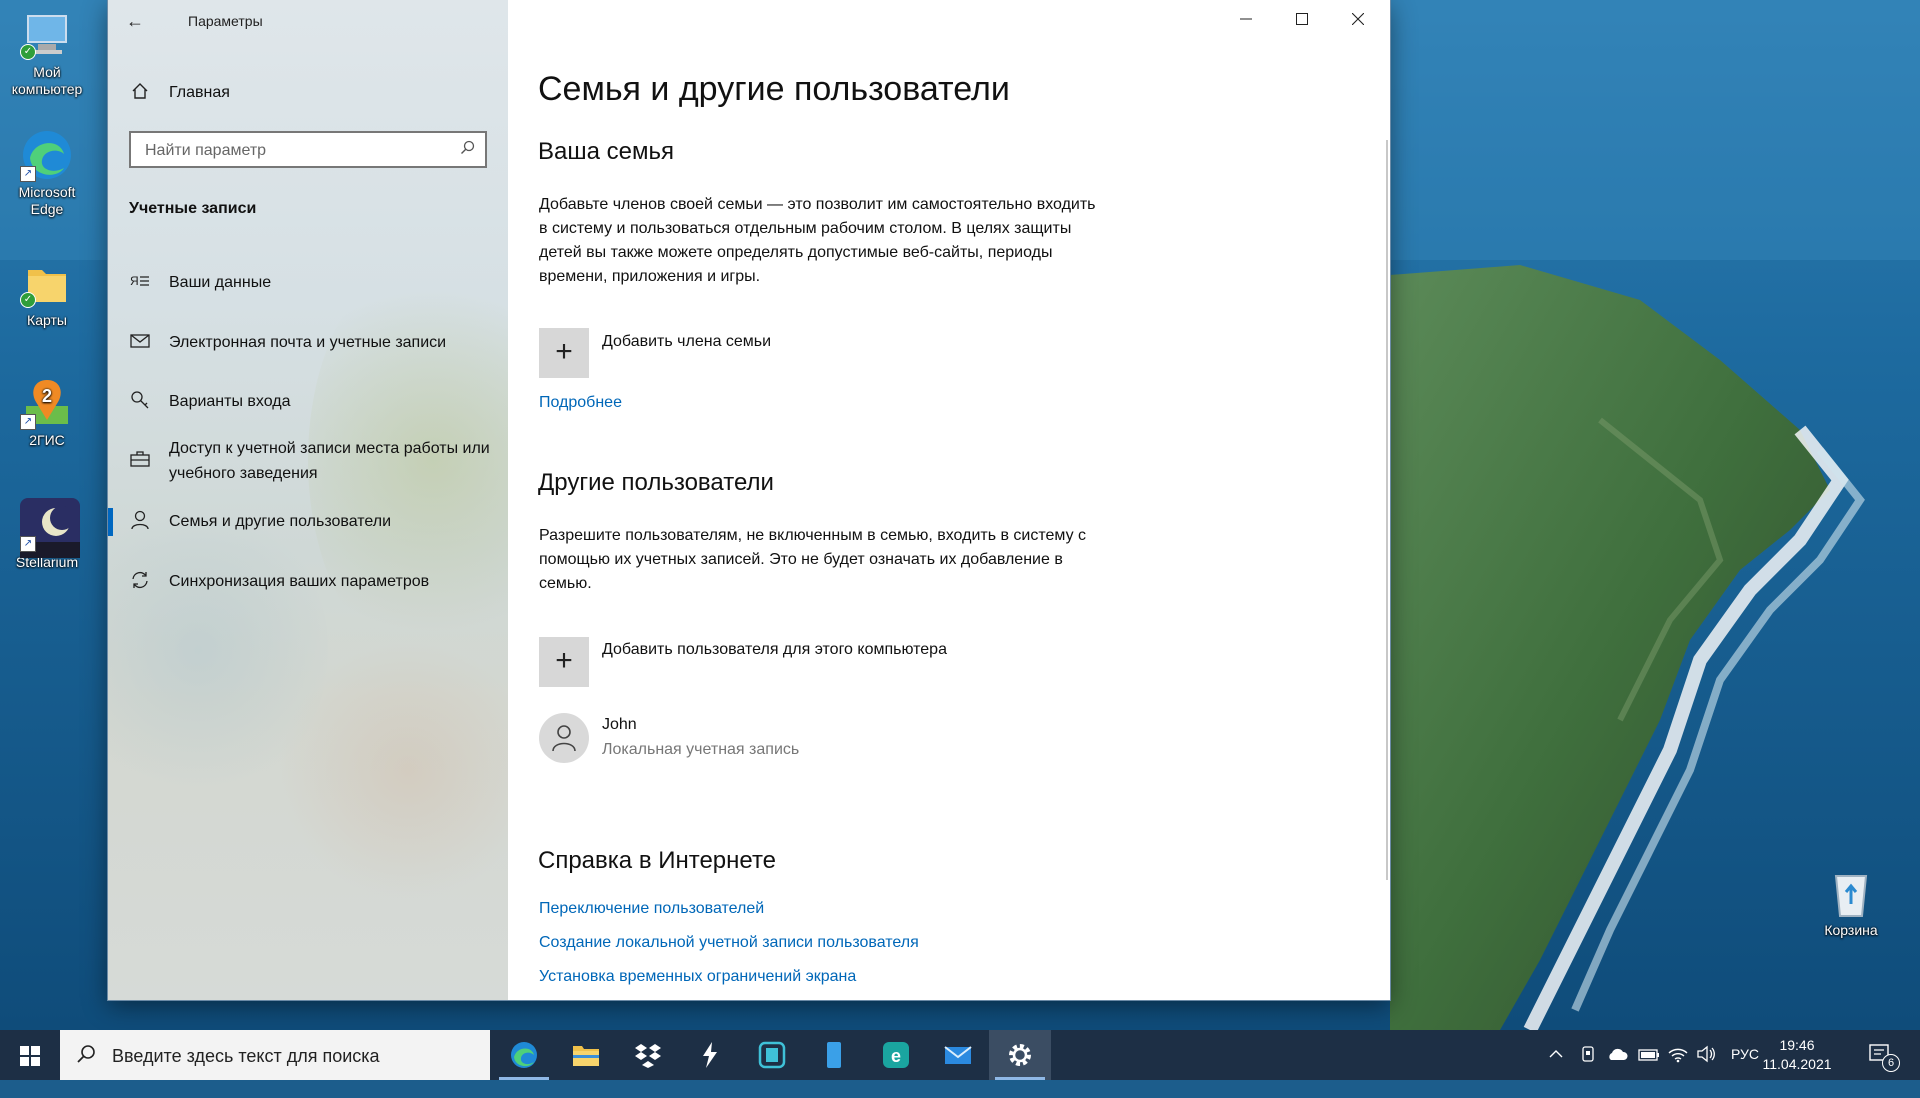 Image resolution: width=1920 pixels, height=1098 pixels. I want to click on desktop-icon-label: 2ГИС, so click(47, 440).